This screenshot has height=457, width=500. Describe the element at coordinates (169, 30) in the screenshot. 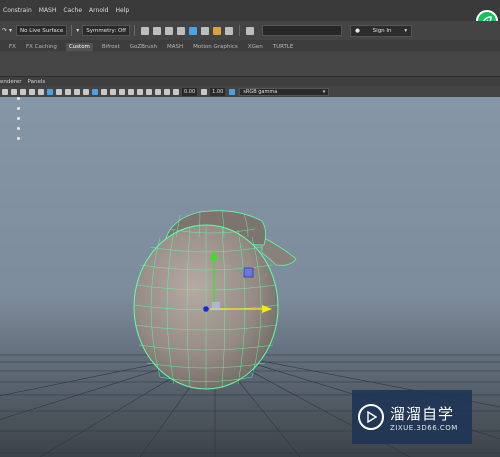

I see `ipr-render-icon` at that location.